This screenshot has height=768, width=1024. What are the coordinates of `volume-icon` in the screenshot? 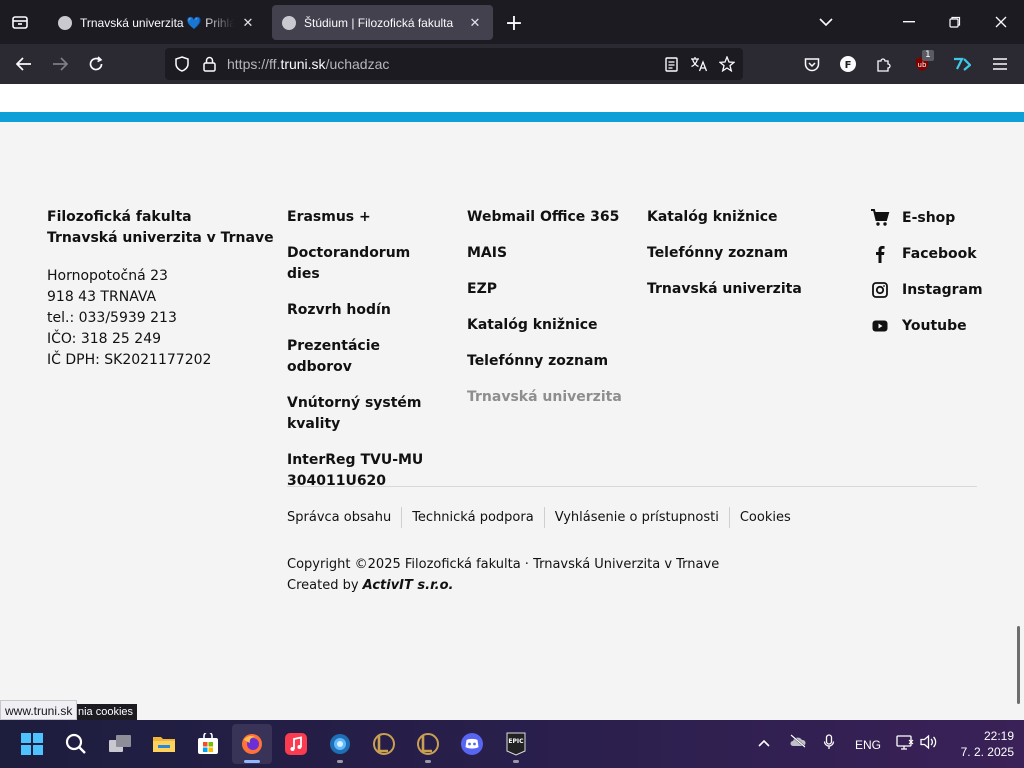 It's located at (929, 743).